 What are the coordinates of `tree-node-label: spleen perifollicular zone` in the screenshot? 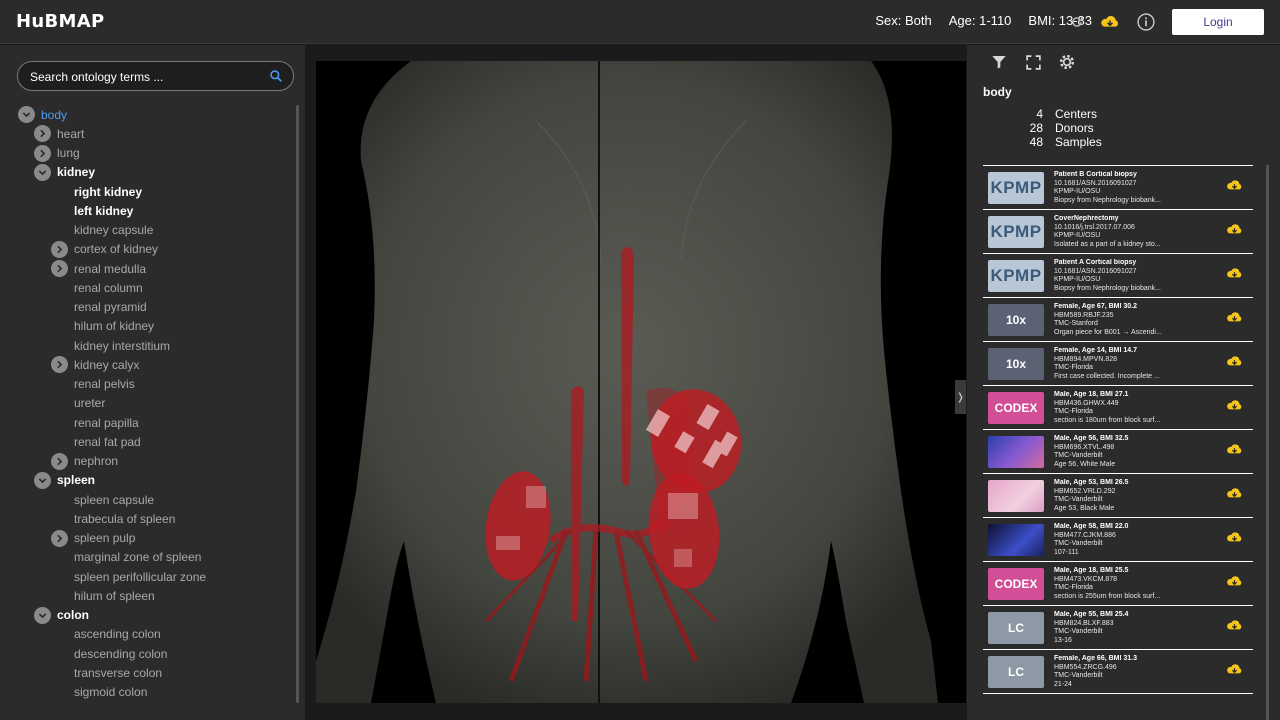 It's located at (140, 577).